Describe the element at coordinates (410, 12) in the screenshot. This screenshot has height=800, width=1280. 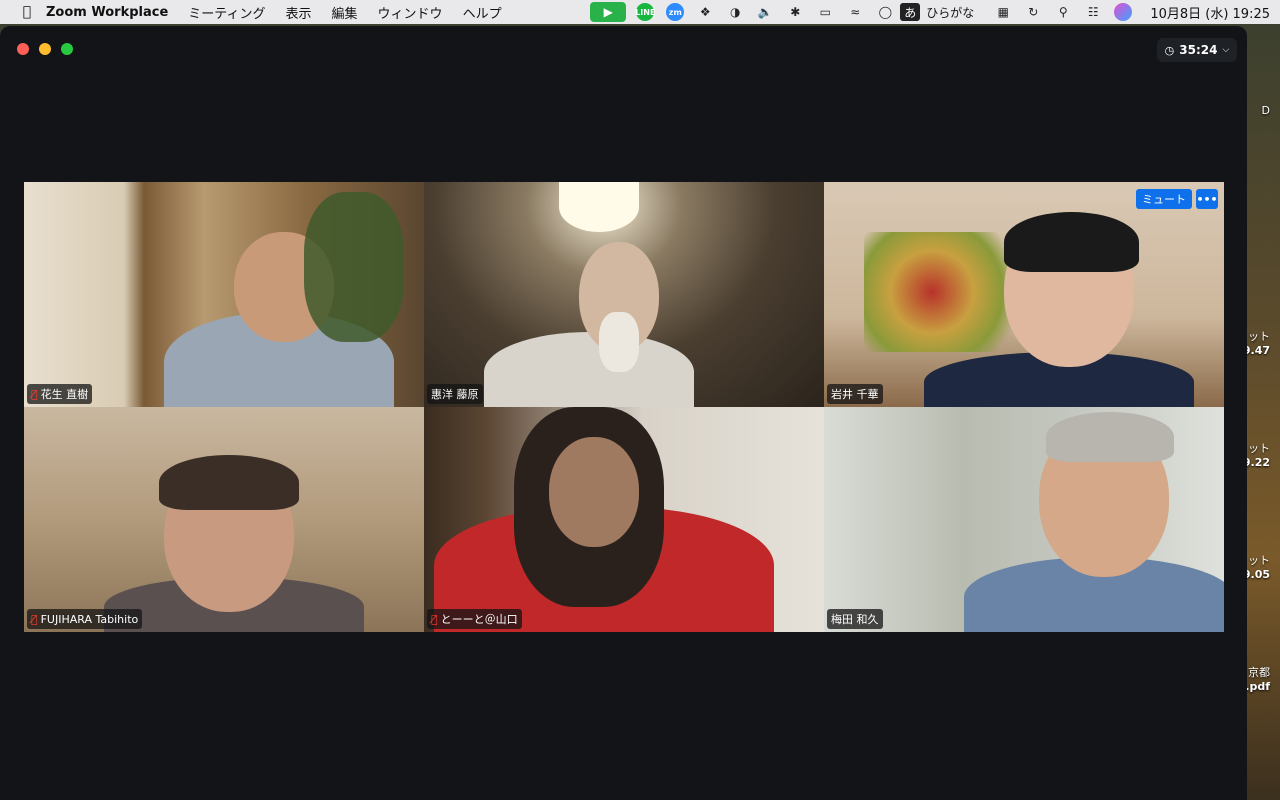
I see `menu-window: ウィンドウ` at that location.